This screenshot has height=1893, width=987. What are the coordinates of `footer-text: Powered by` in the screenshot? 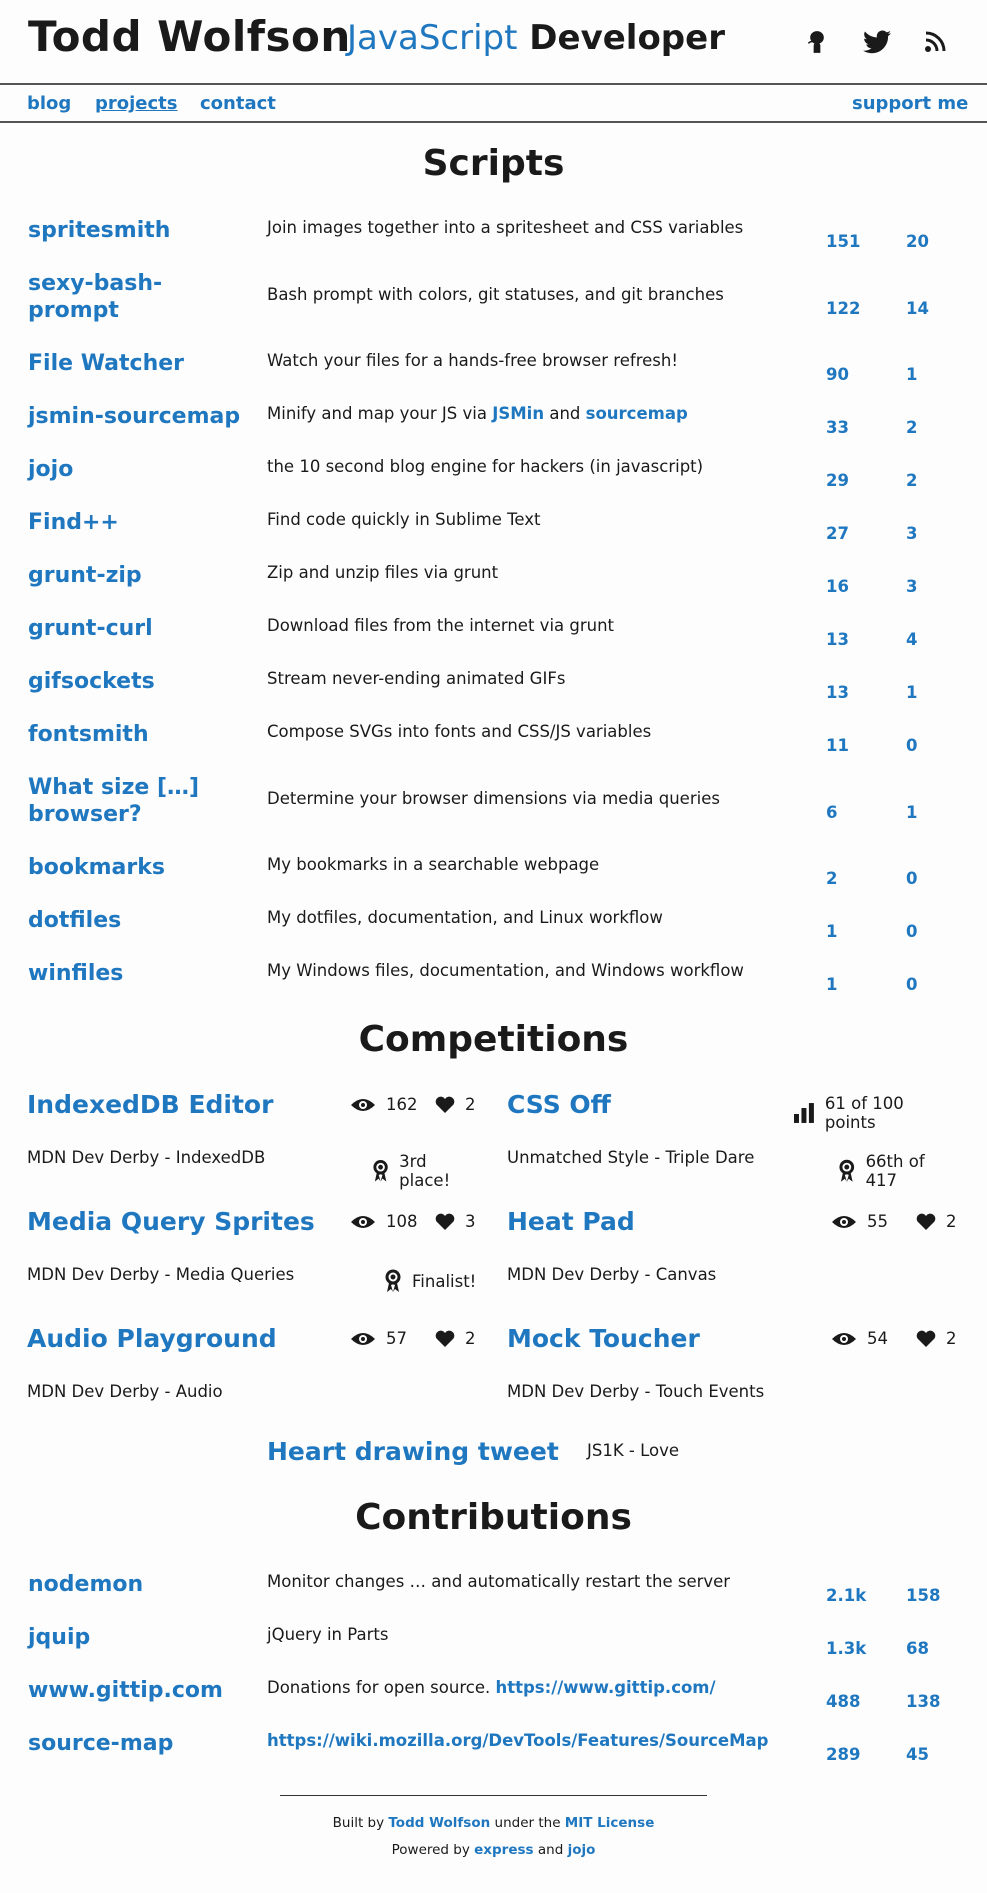 It's located at (430, 1850).